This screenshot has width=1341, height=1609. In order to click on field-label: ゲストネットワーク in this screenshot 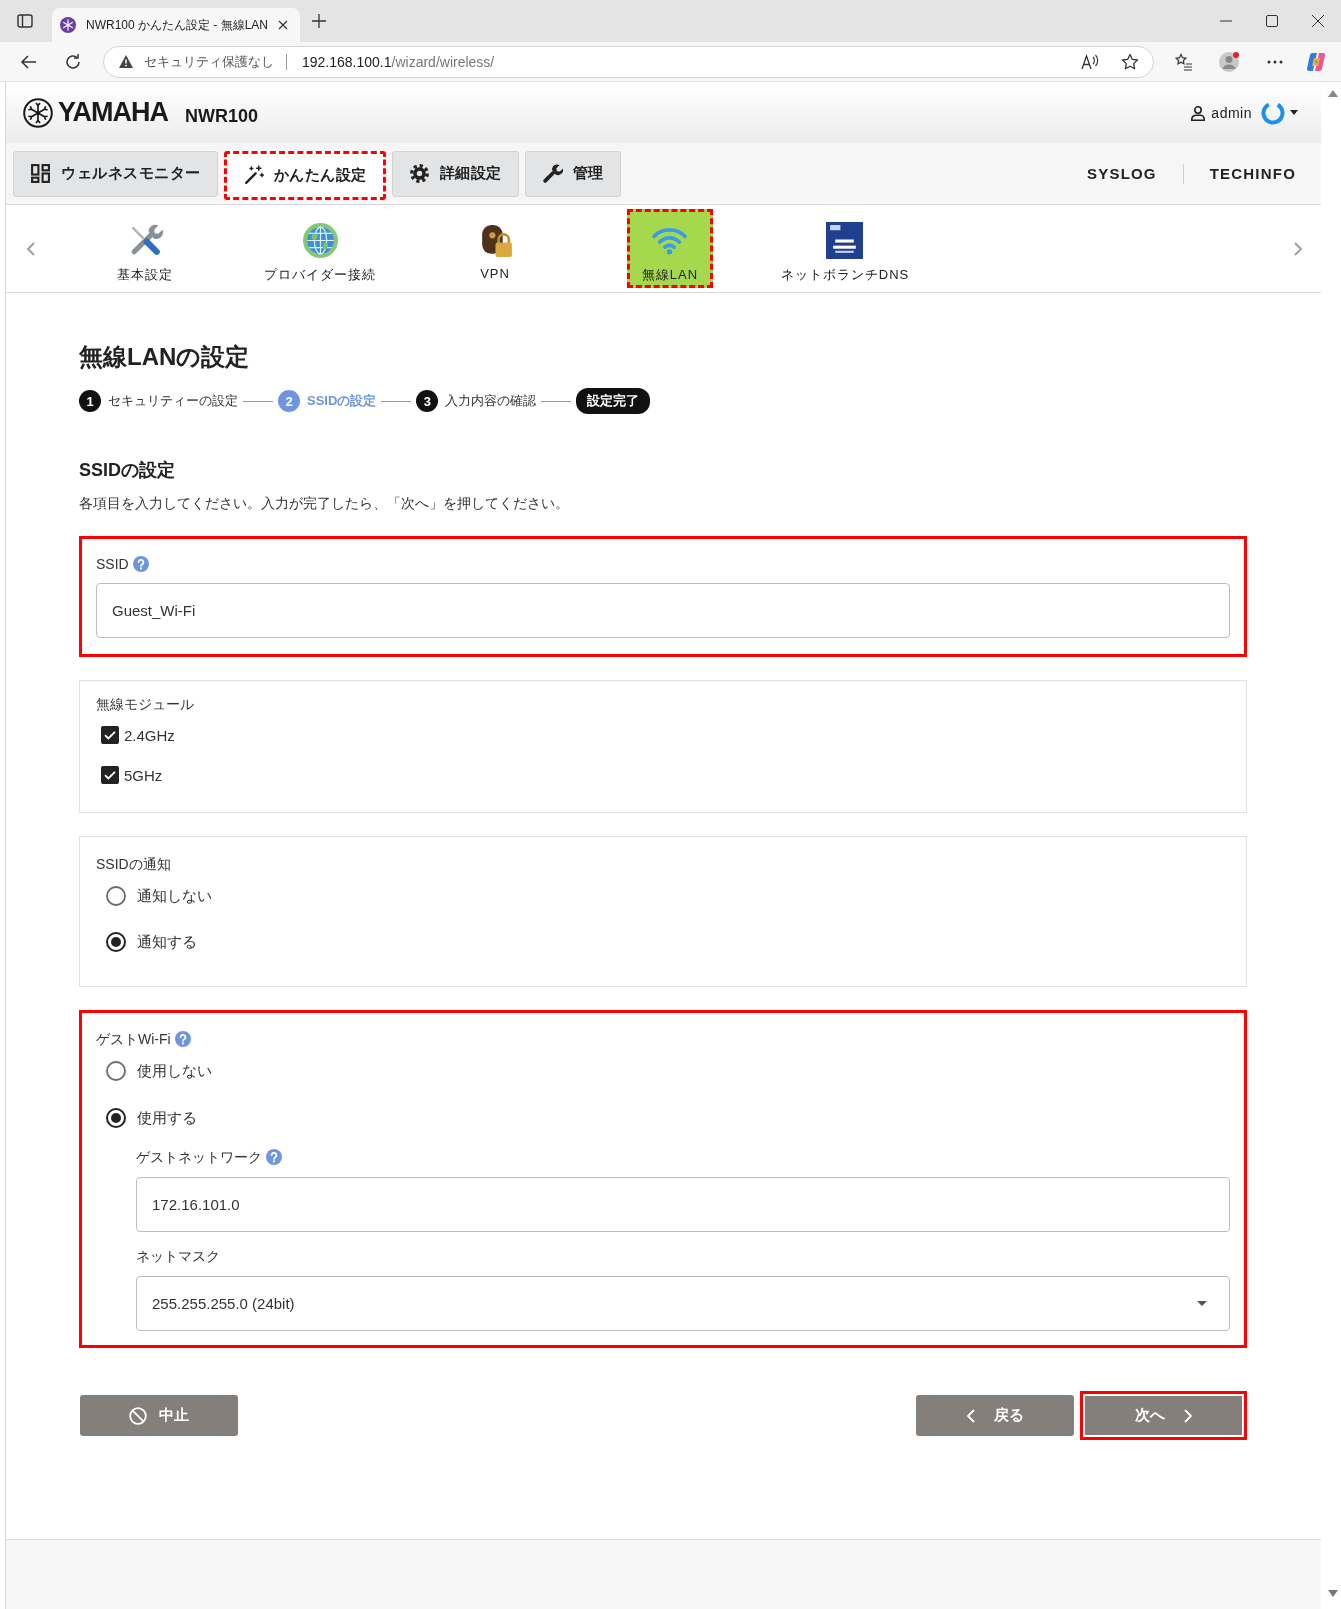, I will do `click(199, 1157)`.